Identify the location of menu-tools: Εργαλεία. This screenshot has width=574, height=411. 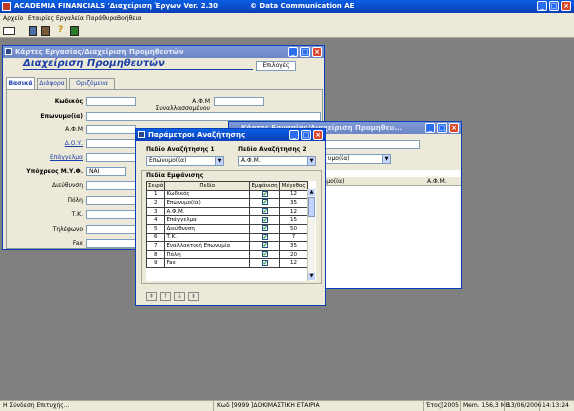
(70, 18).